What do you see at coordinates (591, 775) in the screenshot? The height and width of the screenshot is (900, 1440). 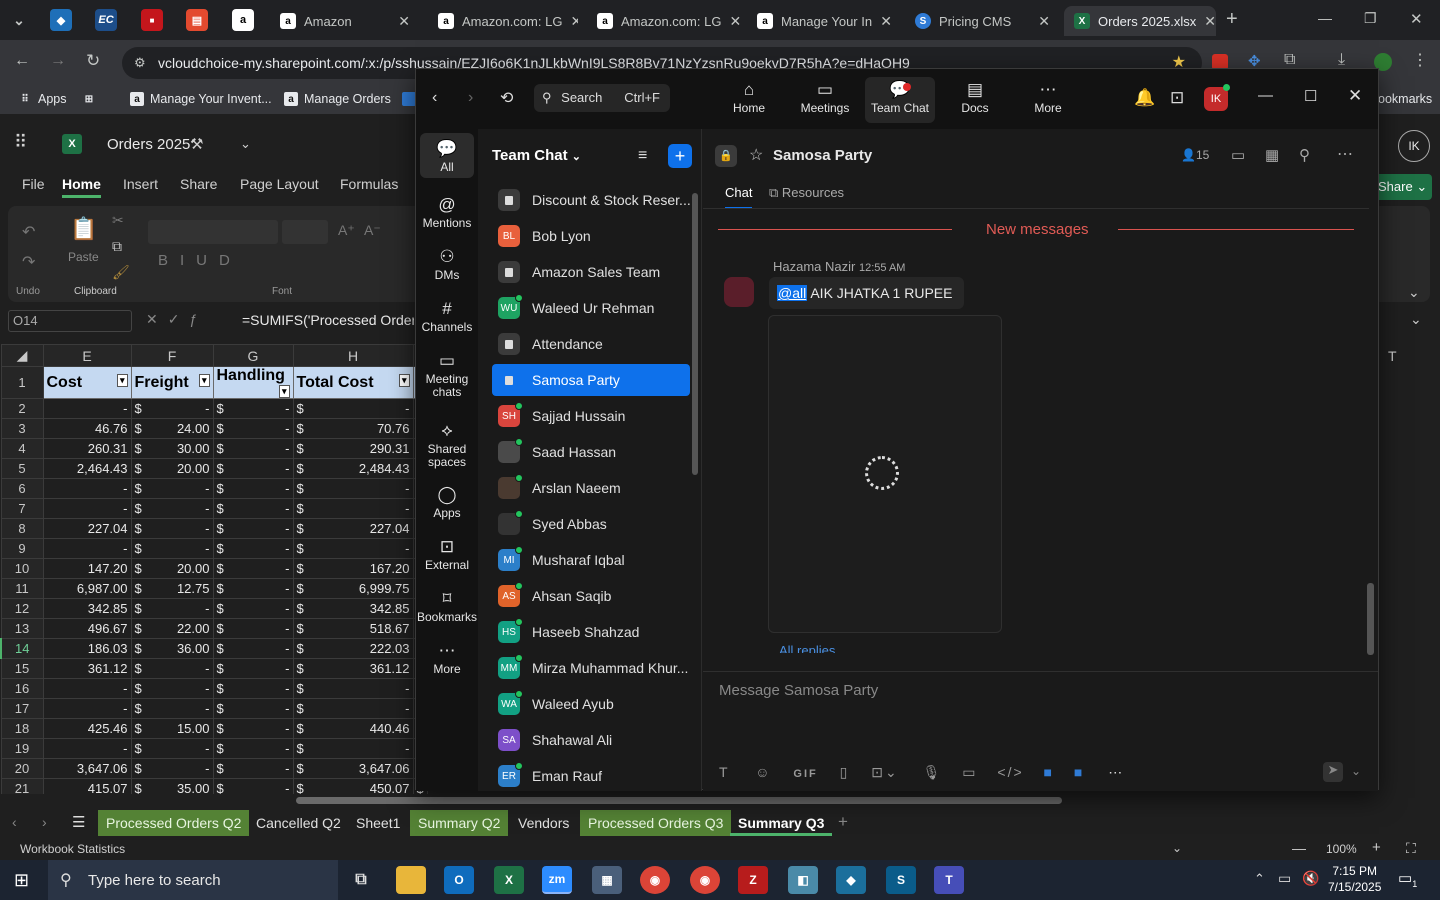 I see `dm-item: ER Eman Rauf` at bounding box center [591, 775].